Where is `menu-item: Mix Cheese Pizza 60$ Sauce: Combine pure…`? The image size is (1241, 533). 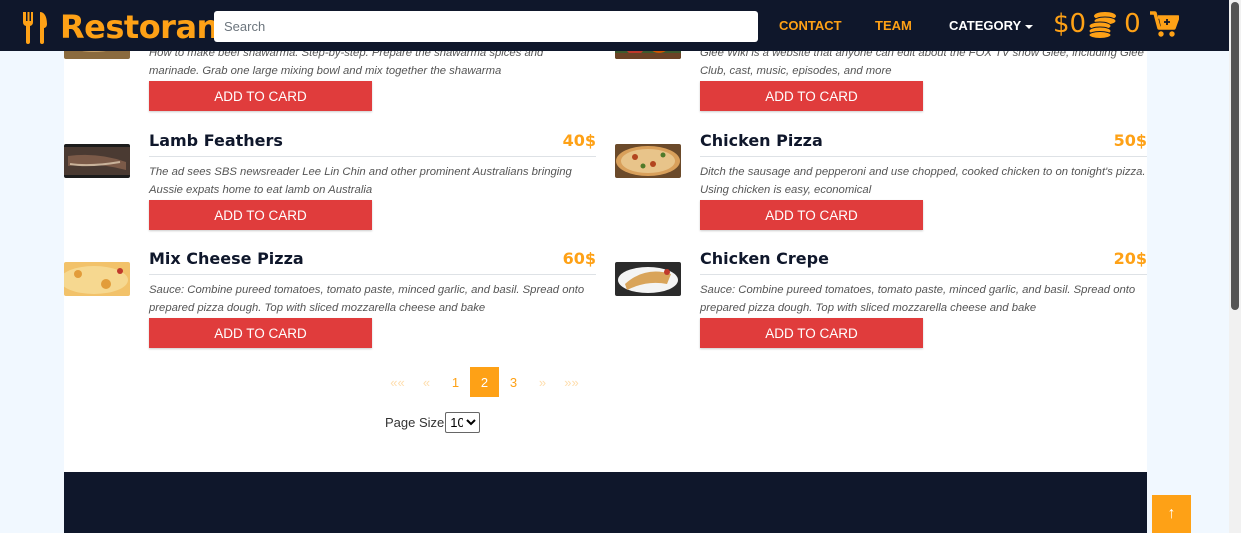 menu-item: Mix Cheese Pizza 60$ Sauce: Combine pure… is located at coordinates (330, 259).